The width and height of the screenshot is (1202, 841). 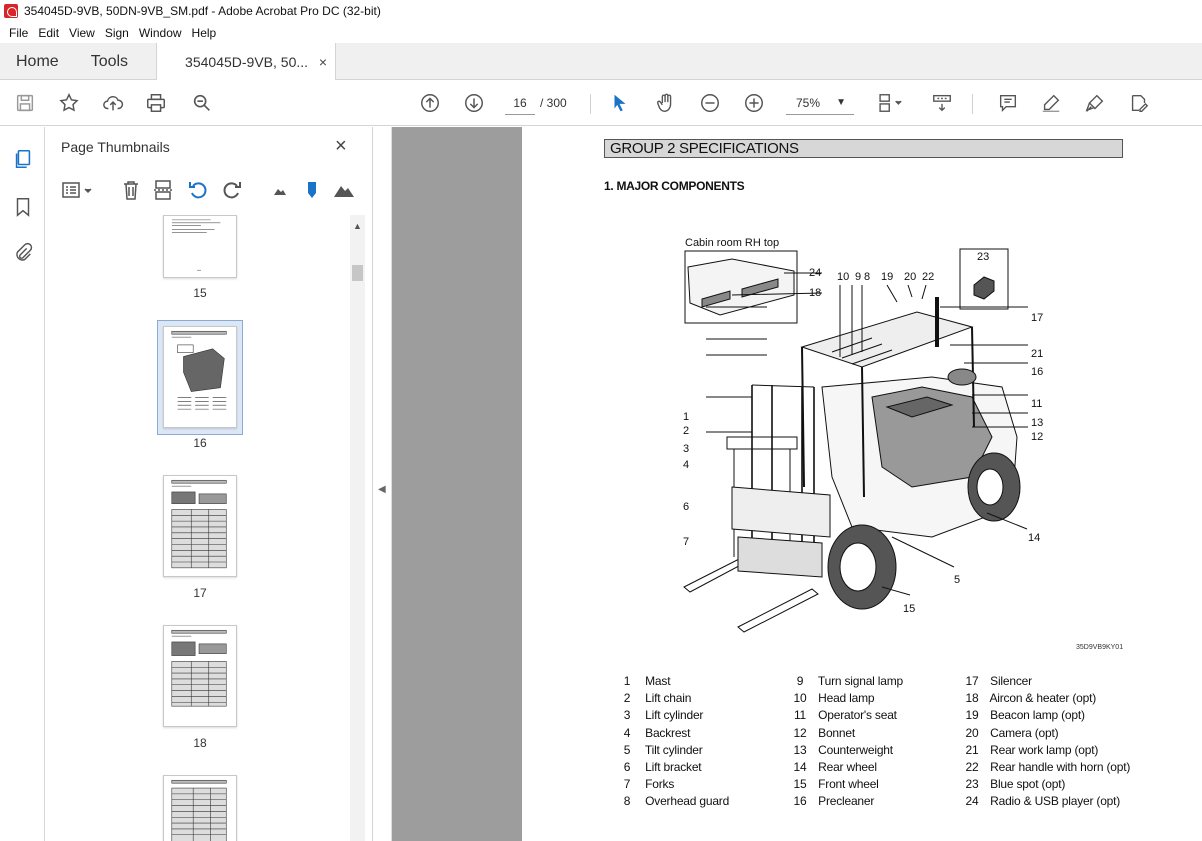 What do you see at coordinates (808, 103) in the screenshot?
I see `zoom-level-value: 75%` at bounding box center [808, 103].